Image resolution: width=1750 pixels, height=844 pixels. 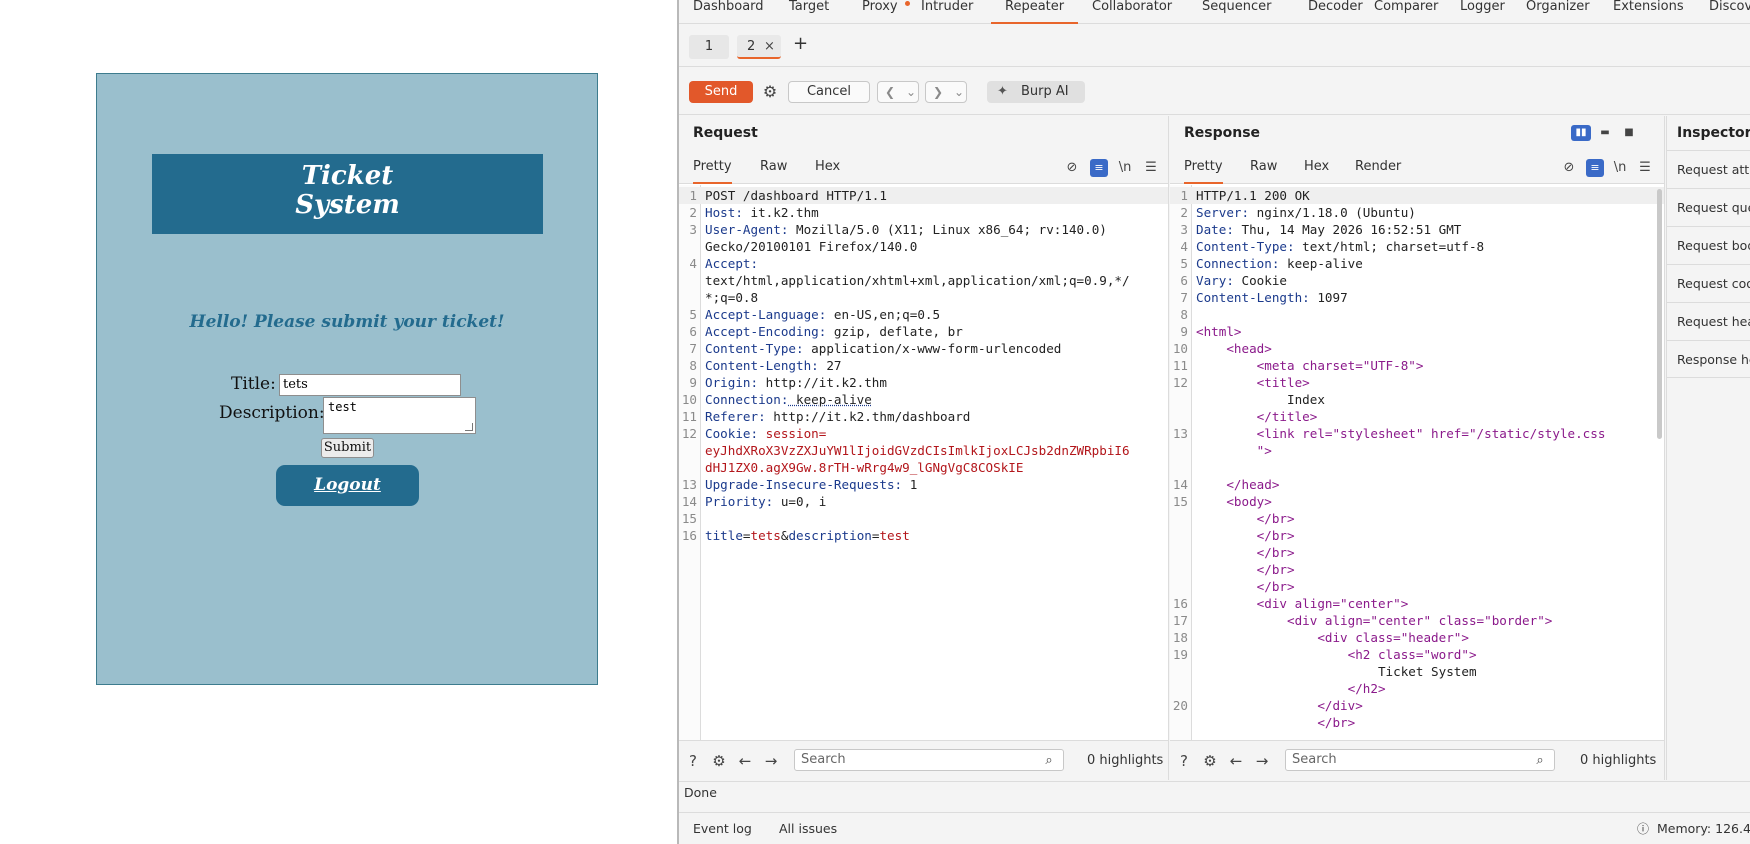 What do you see at coordinates (272, 413) in the screenshot?
I see `description-label: Description:` at bounding box center [272, 413].